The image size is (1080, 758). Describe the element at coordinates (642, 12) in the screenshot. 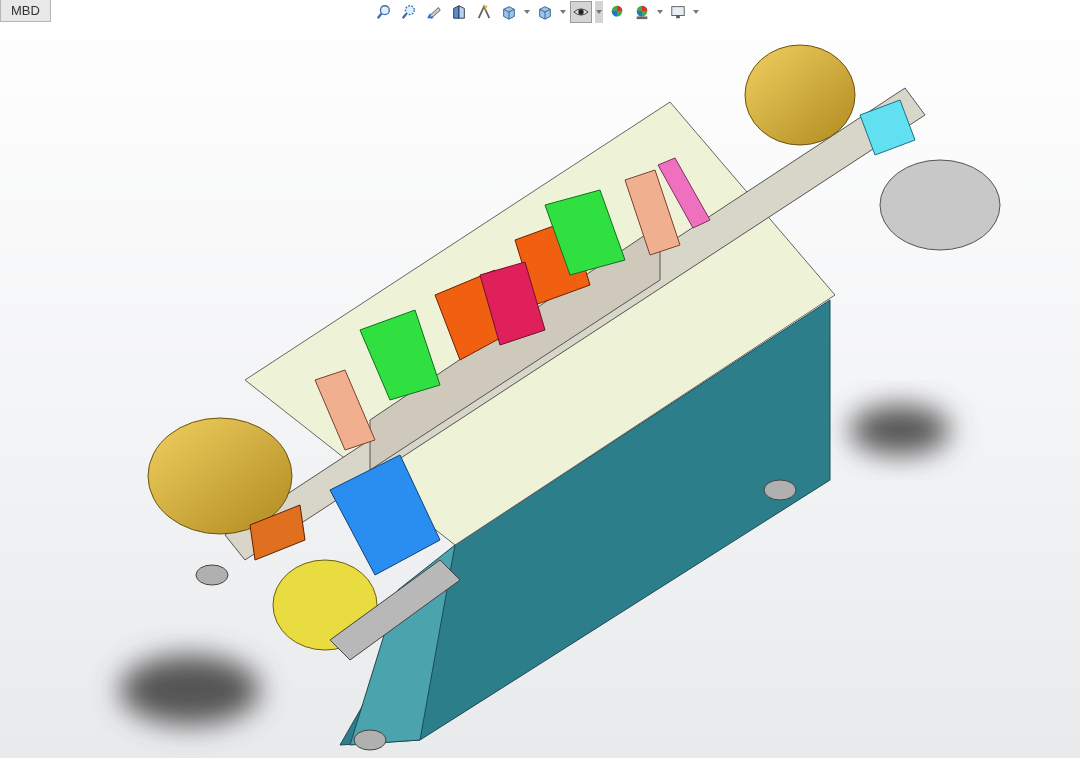

I see `scene-icon` at that location.